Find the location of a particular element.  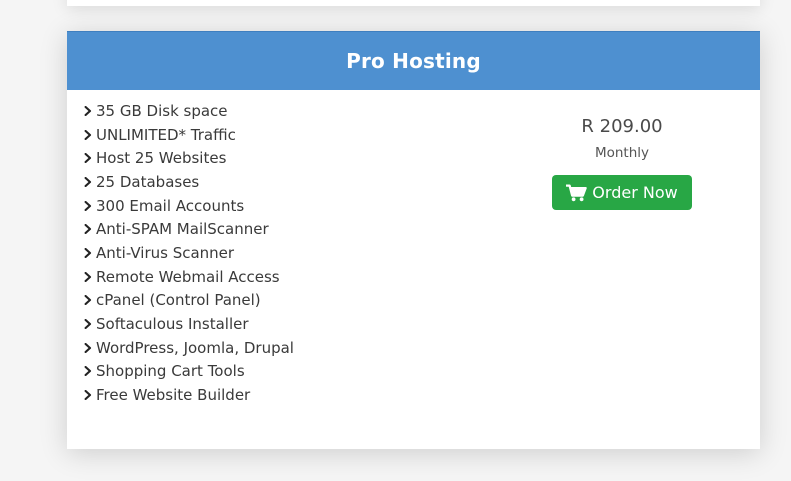

feature-item: Host 25 Websites is located at coordinates (189, 158).